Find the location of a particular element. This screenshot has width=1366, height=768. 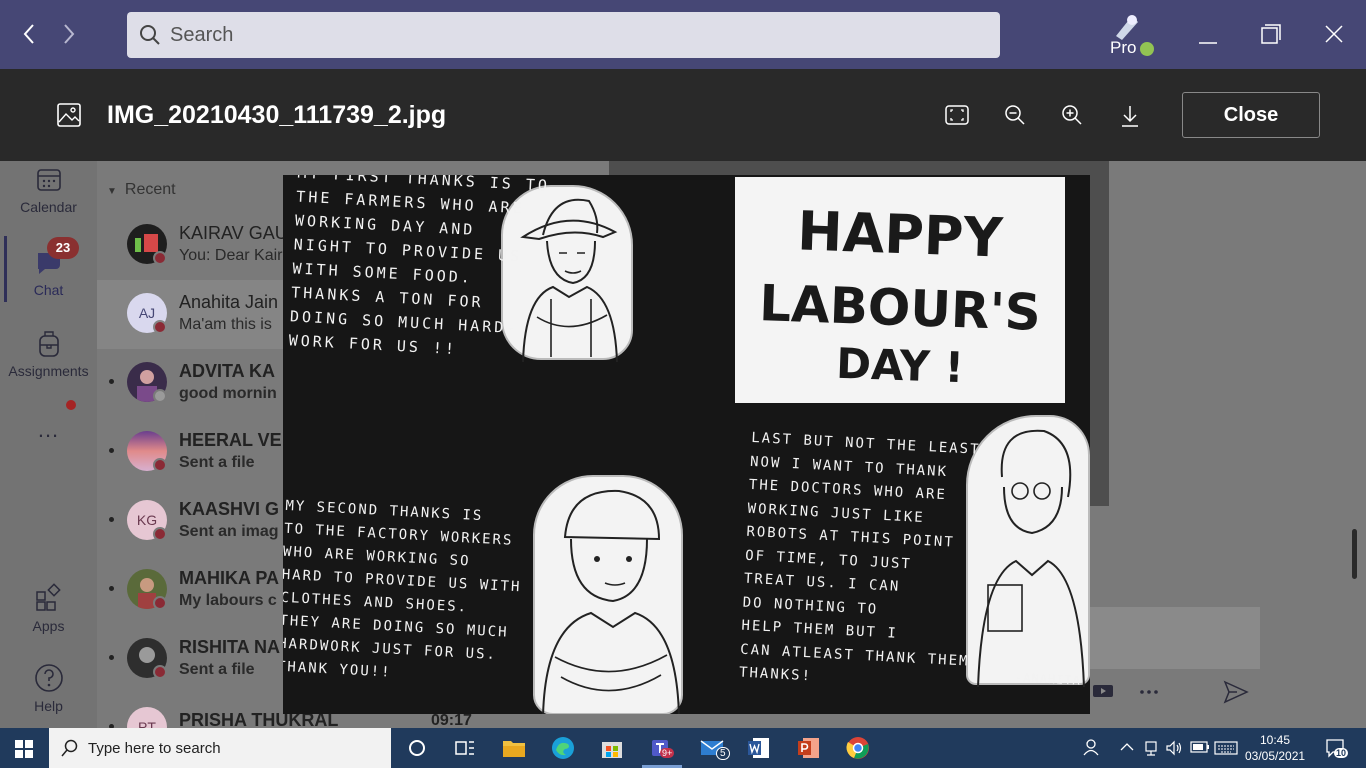

scrollbar is located at coordinates (1354, 554).